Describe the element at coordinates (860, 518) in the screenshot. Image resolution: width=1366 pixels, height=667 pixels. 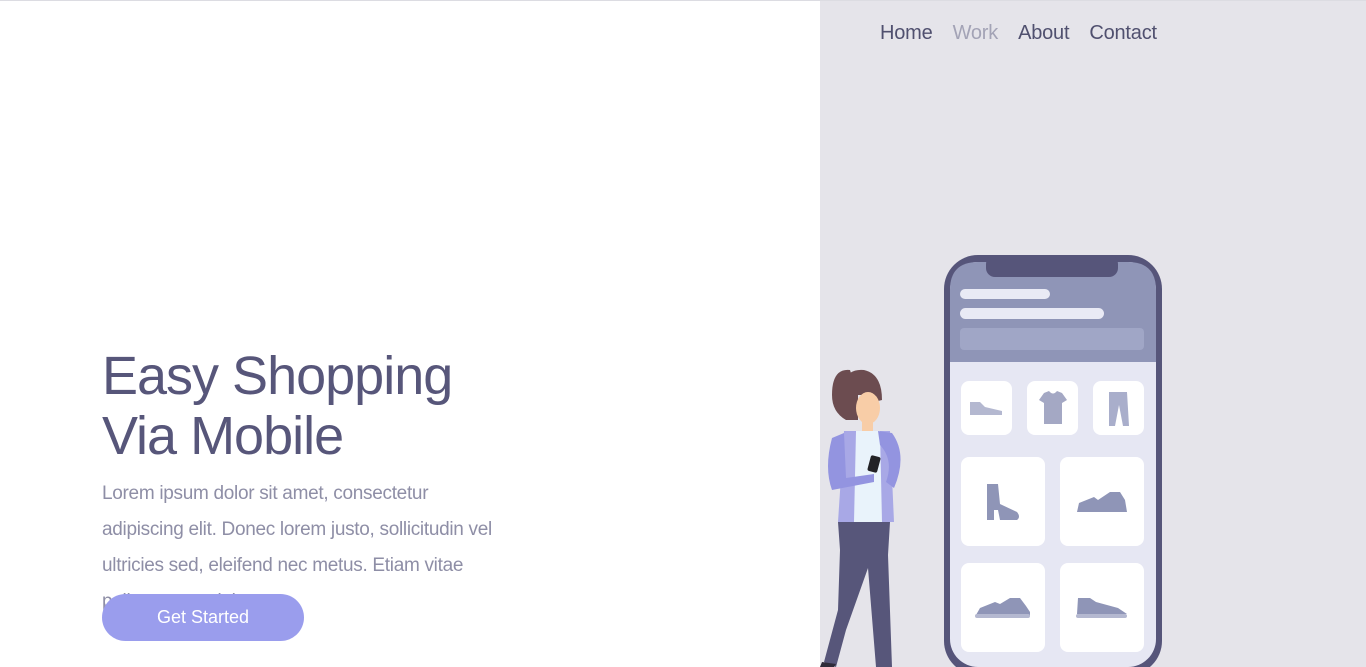
I see `woman-figure` at that location.